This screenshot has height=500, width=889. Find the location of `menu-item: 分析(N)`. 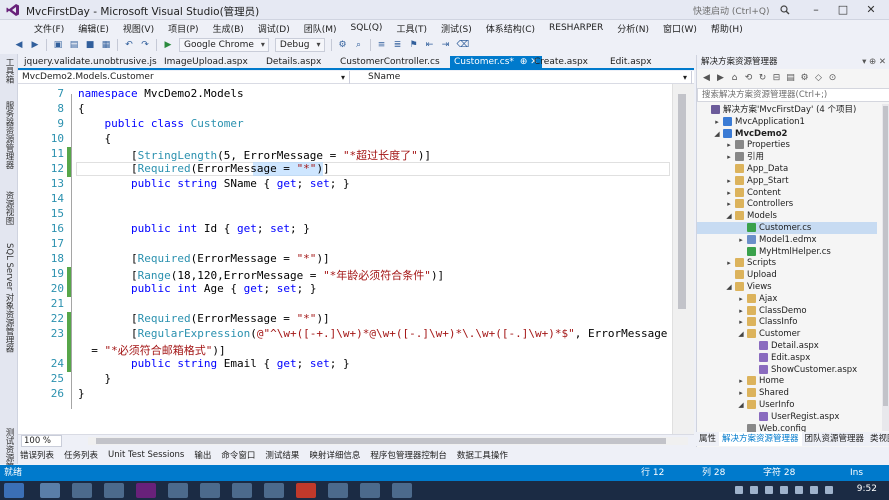

menu-item: 分析(N) is located at coordinates (633, 28).